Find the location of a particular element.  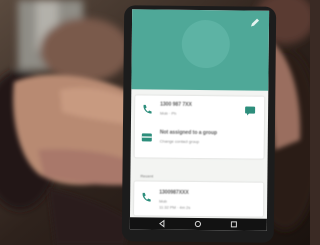

back-icon is located at coordinates (162, 223).